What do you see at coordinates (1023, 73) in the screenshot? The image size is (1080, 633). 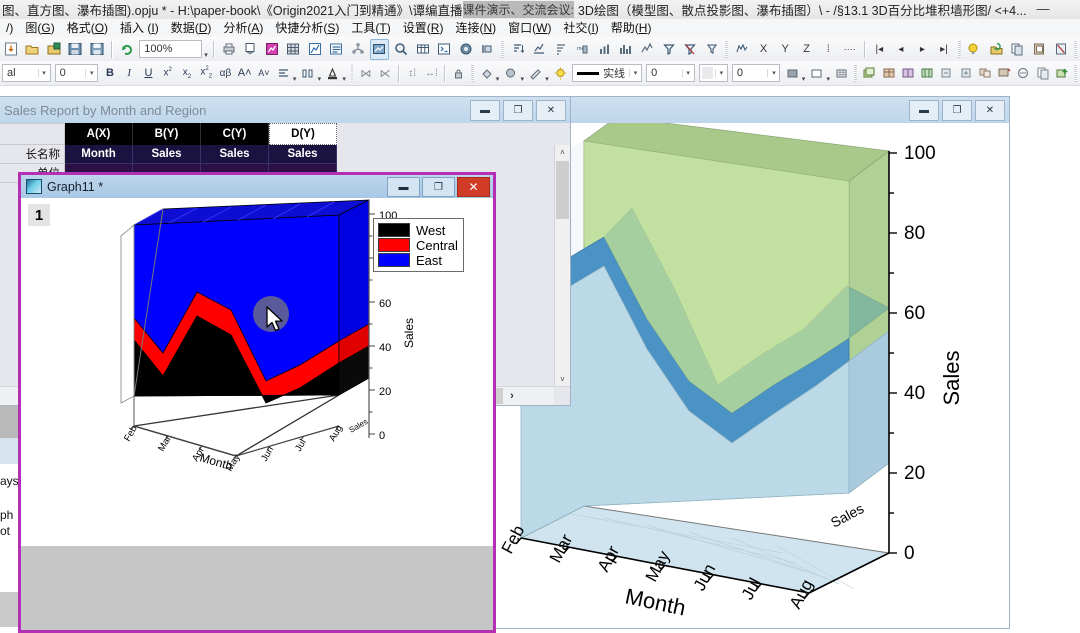 I see `rescale-icon` at bounding box center [1023, 73].